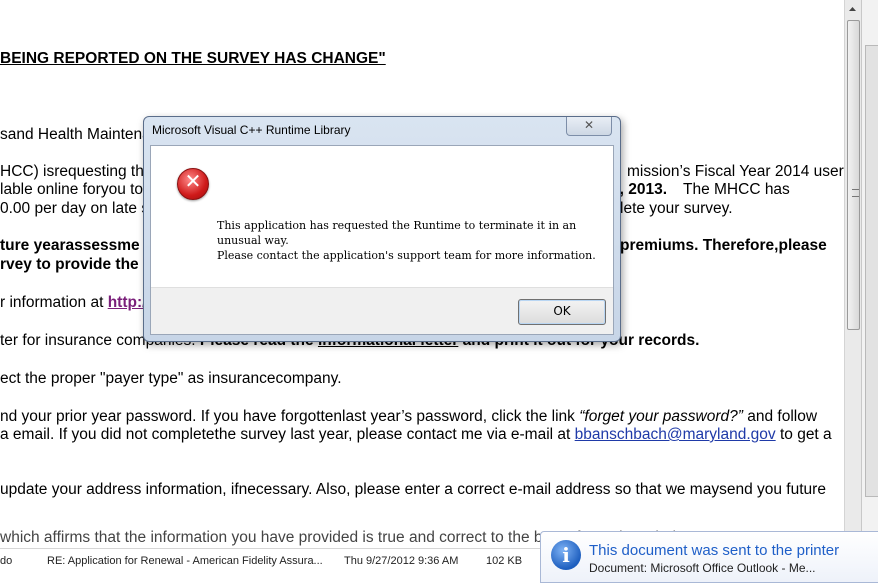 The image size is (878, 583). Describe the element at coordinates (735, 171) in the screenshot. I see `doc-line: mission’s Fiscal Year 2014 user` at that location.